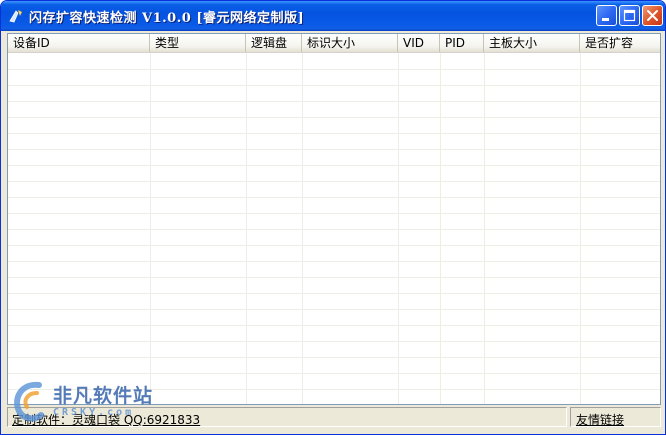 Image resolution: width=666 pixels, height=435 pixels. I want to click on column-header-pid: PID, so click(462, 43).